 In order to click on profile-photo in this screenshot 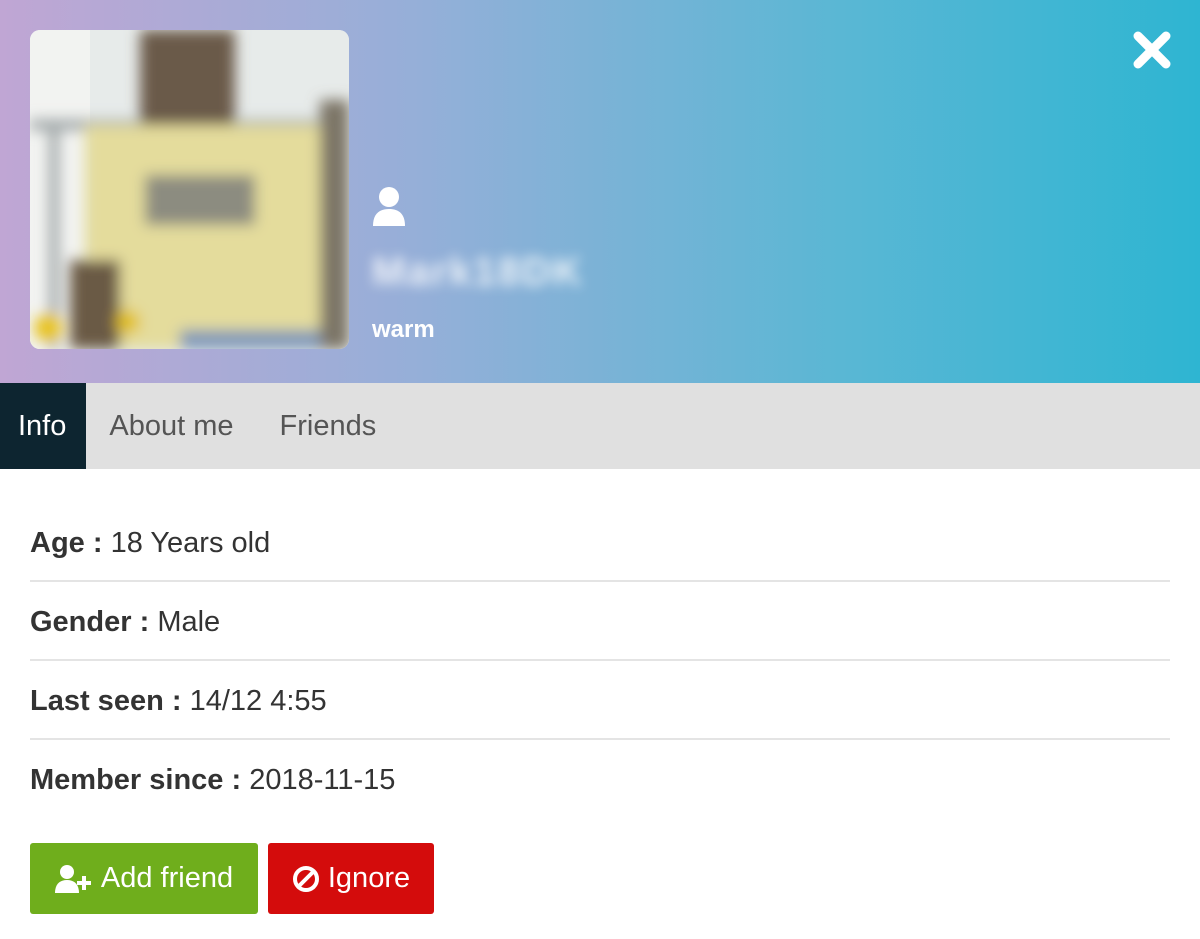, I will do `click(189, 189)`.